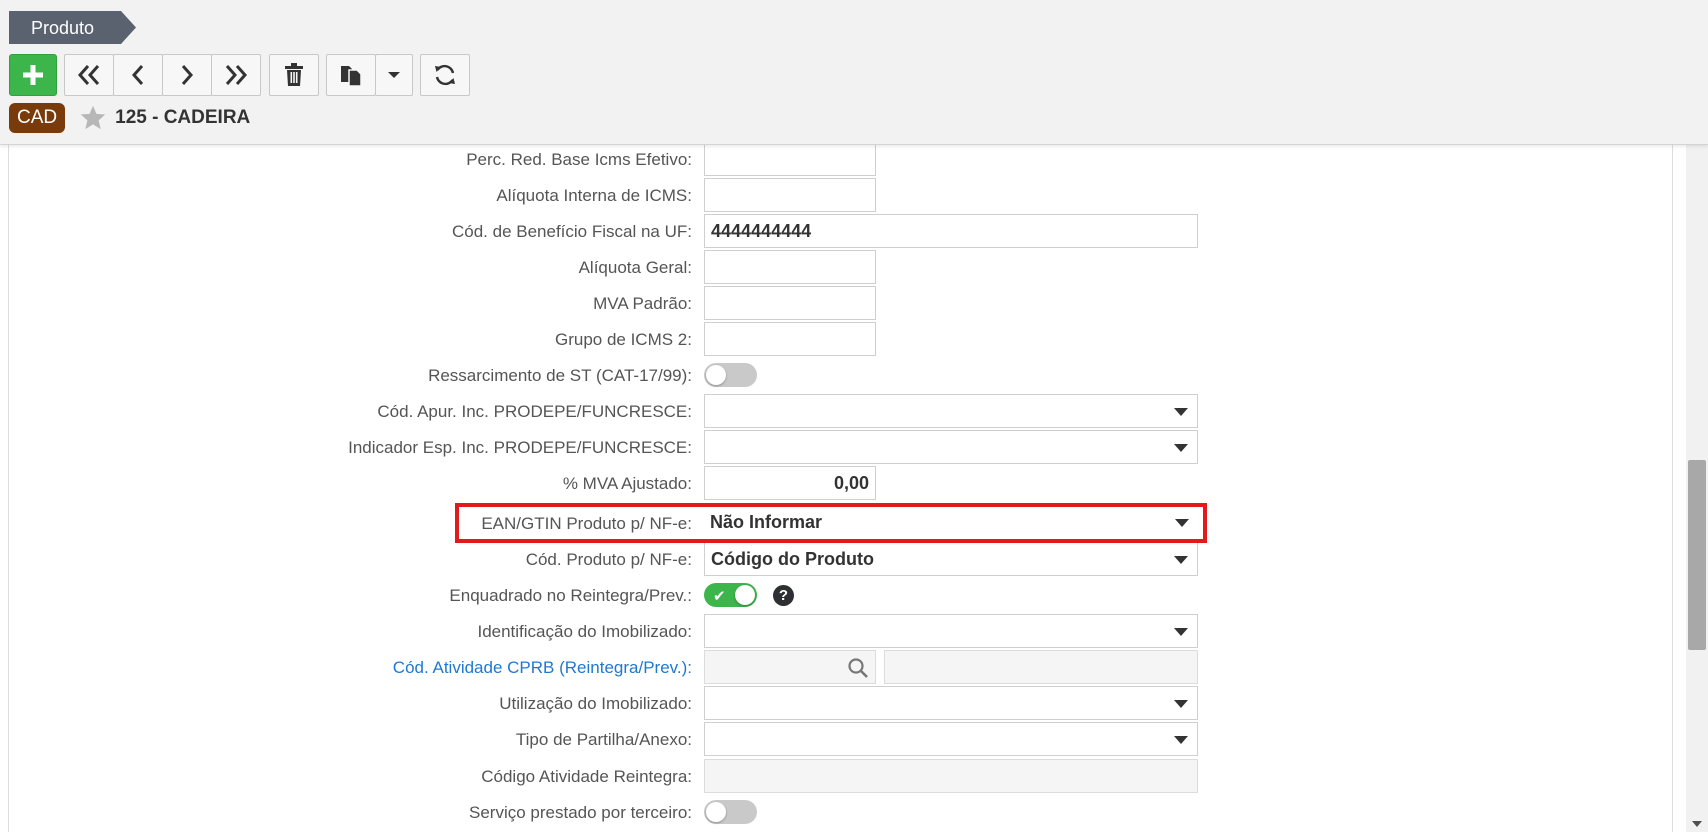 Image resolution: width=1708 pixels, height=832 pixels. What do you see at coordinates (1041, 667) in the screenshot?
I see `cod-atividade-cprb-description` at bounding box center [1041, 667].